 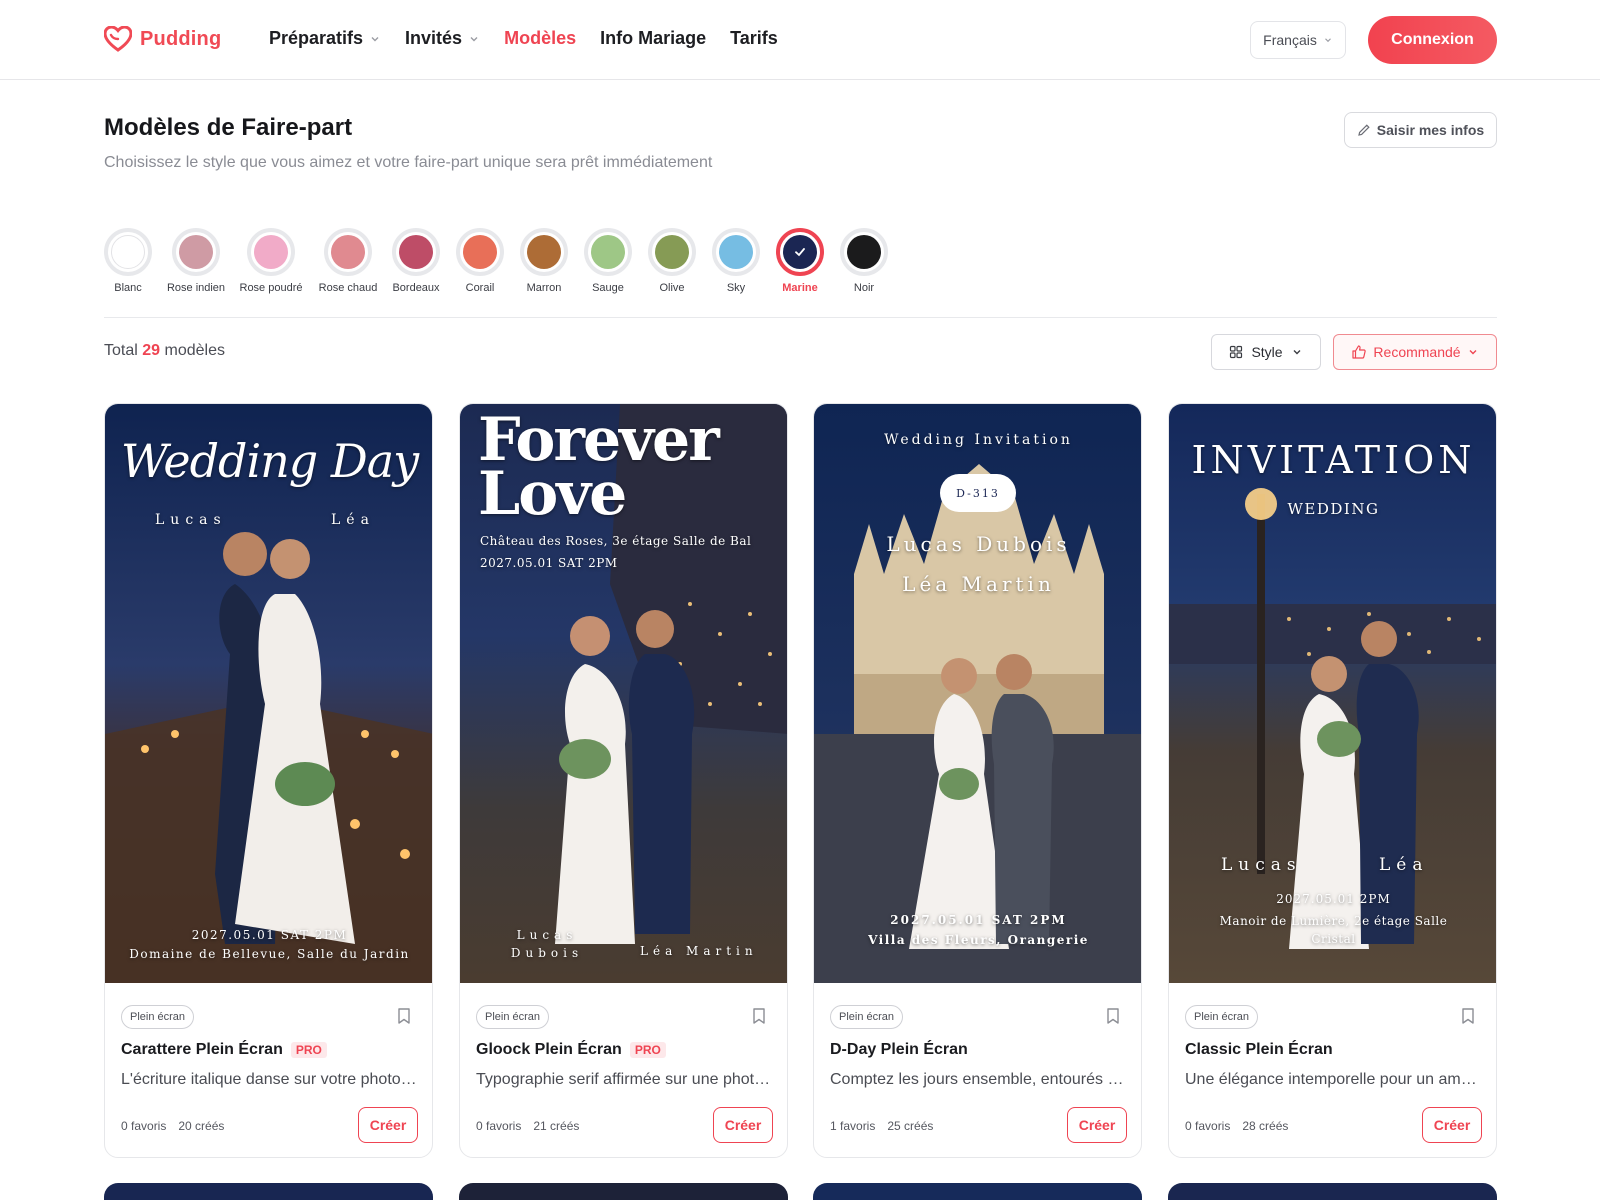 I want to click on swatch-label: Noir, so click(x=864, y=288).